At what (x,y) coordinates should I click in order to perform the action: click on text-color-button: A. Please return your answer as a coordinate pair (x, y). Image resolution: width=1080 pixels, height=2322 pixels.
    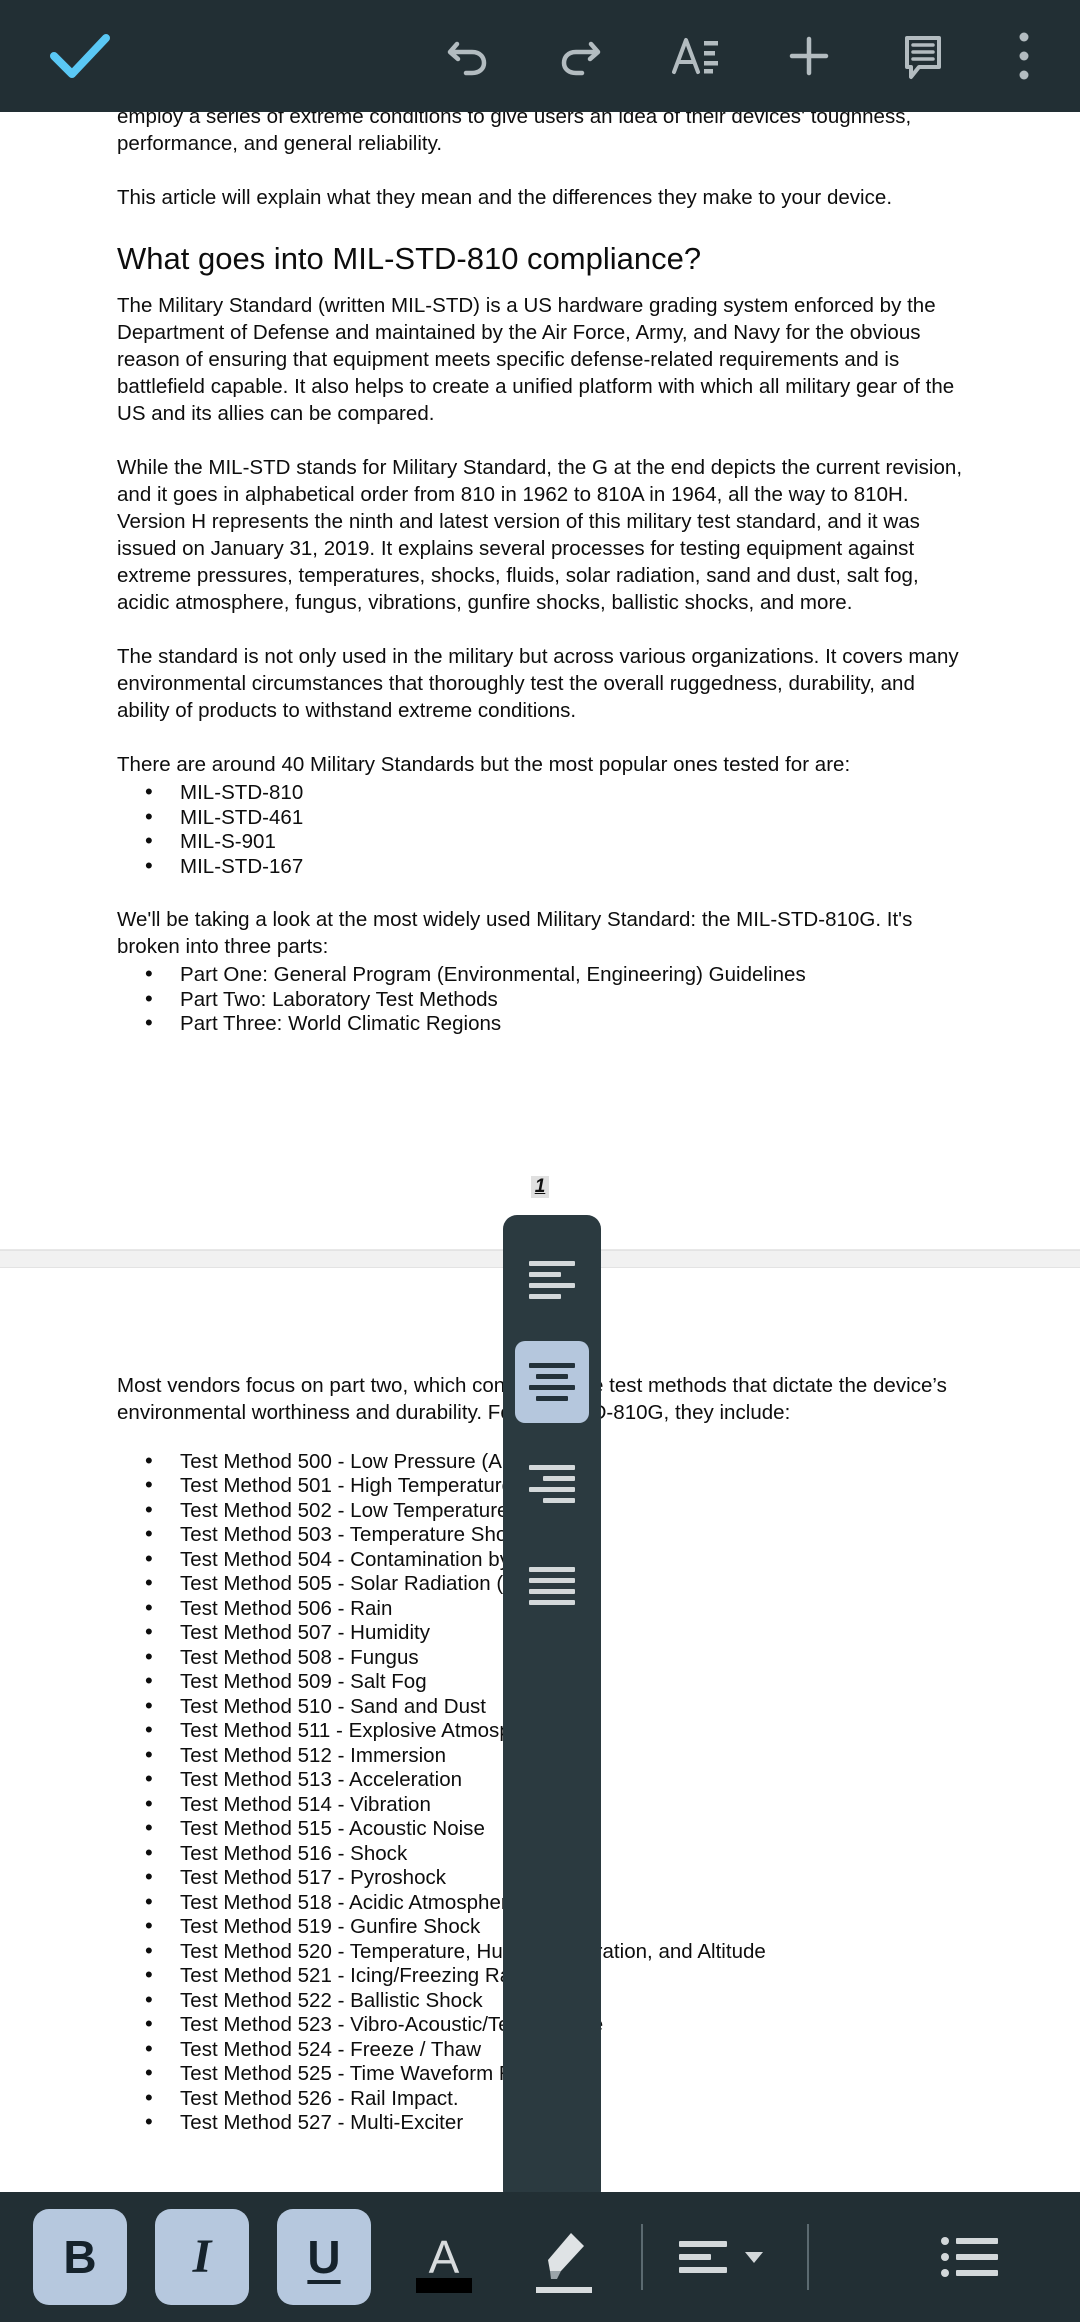
    Looking at the image, I should click on (444, 2257).